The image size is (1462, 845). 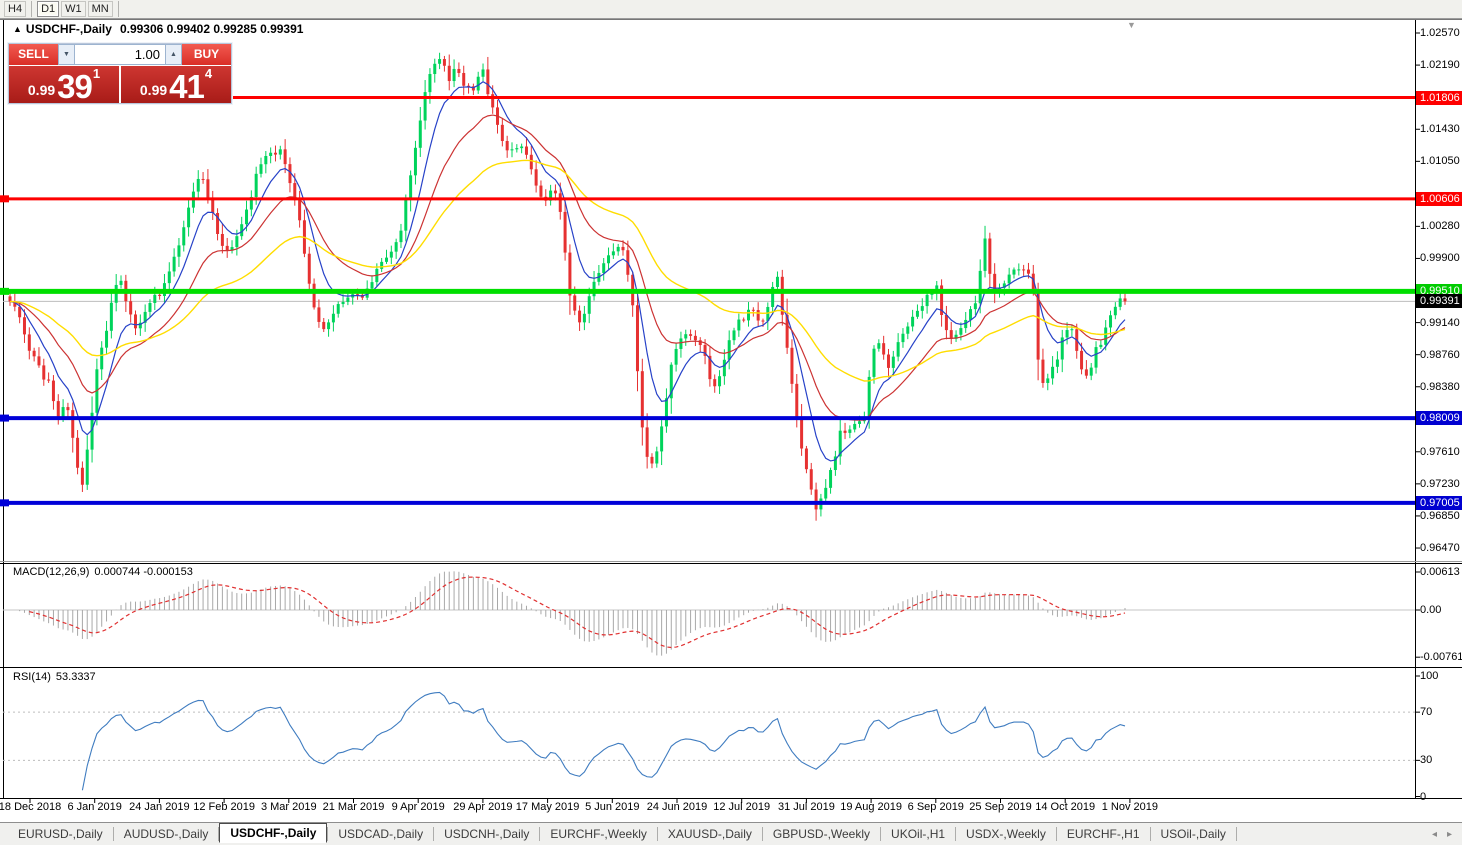 What do you see at coordinates (73, 9) in the screenshot?
I see `timeframe-button-w1: W1` at bounding box center [73, 9].